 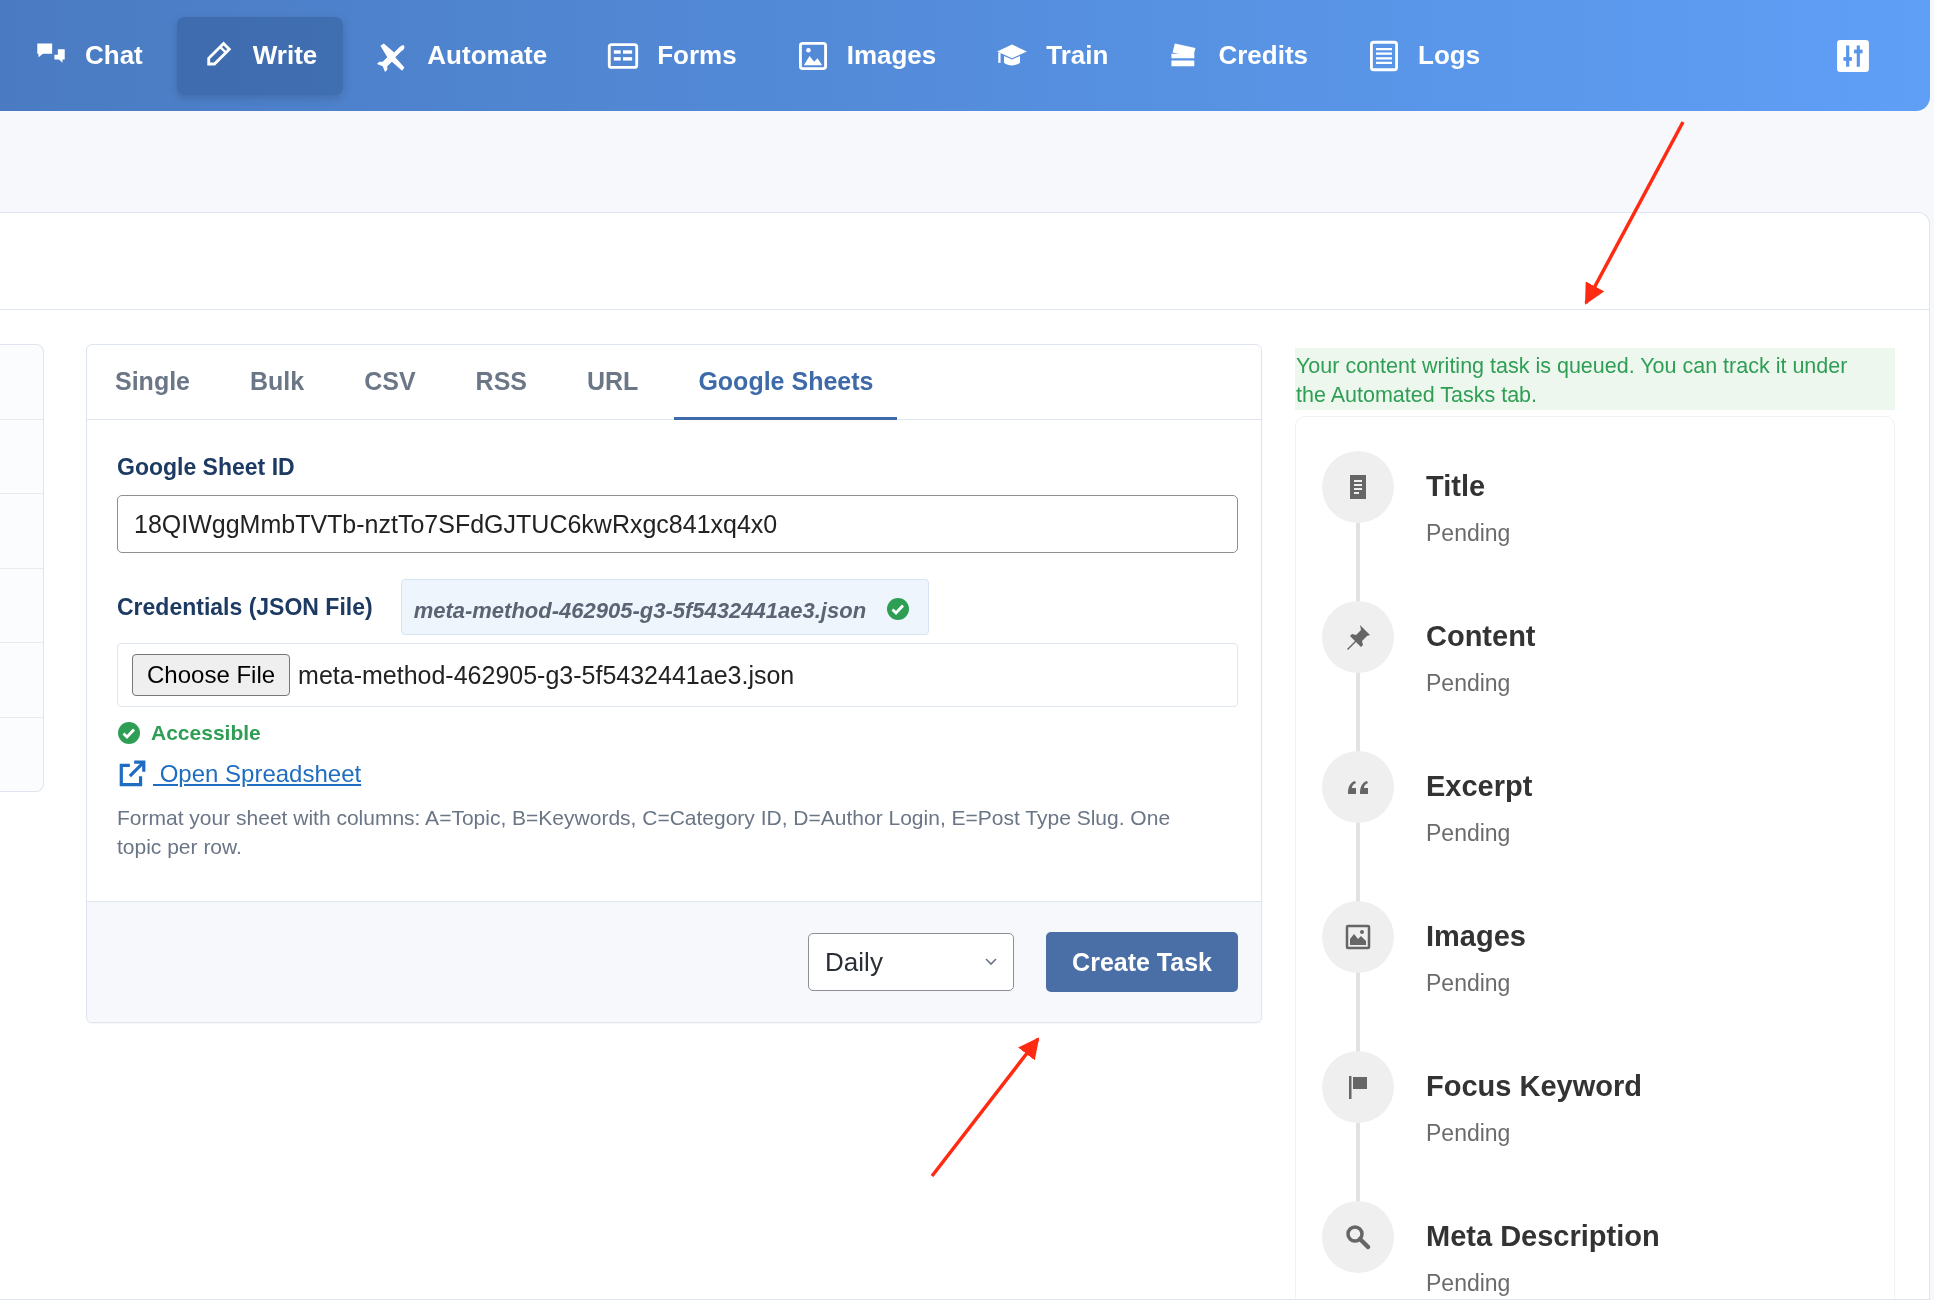 I want to click on form-tab: CSV, so click(x=390, y=382).